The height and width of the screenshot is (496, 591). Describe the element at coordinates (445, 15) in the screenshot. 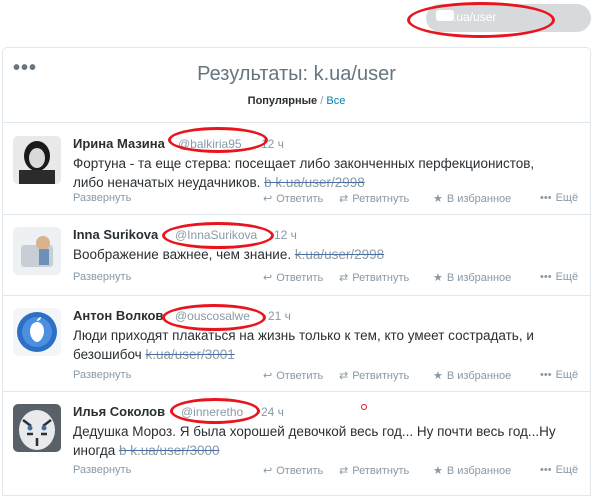

I see `redacted-blur` at that location.